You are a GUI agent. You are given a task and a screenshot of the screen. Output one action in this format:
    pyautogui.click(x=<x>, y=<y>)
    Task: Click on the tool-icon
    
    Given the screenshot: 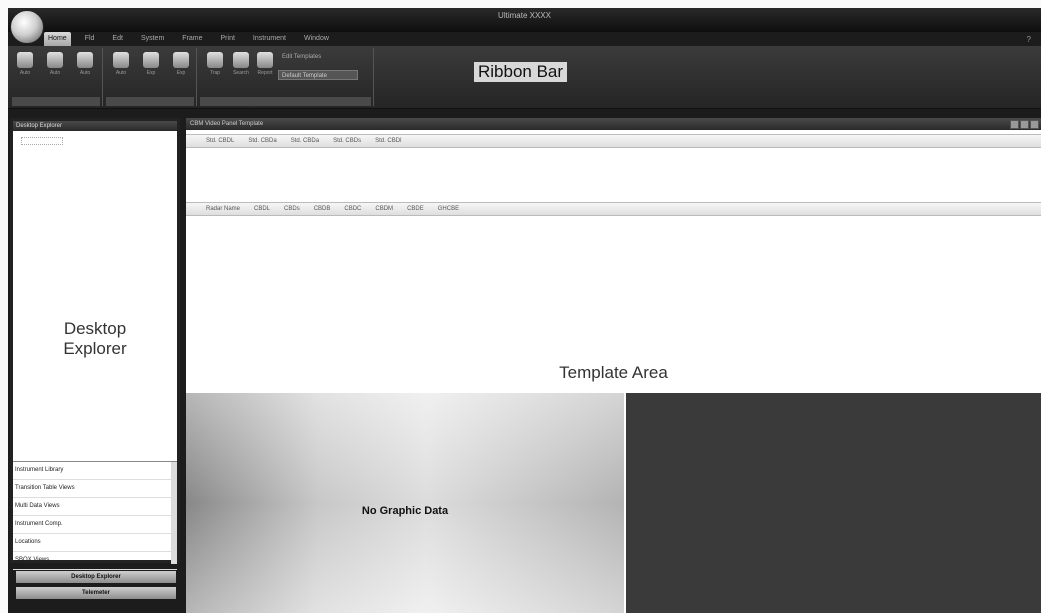 What is the action you would take?
    pyautogui.click(x=85, y=60)
    